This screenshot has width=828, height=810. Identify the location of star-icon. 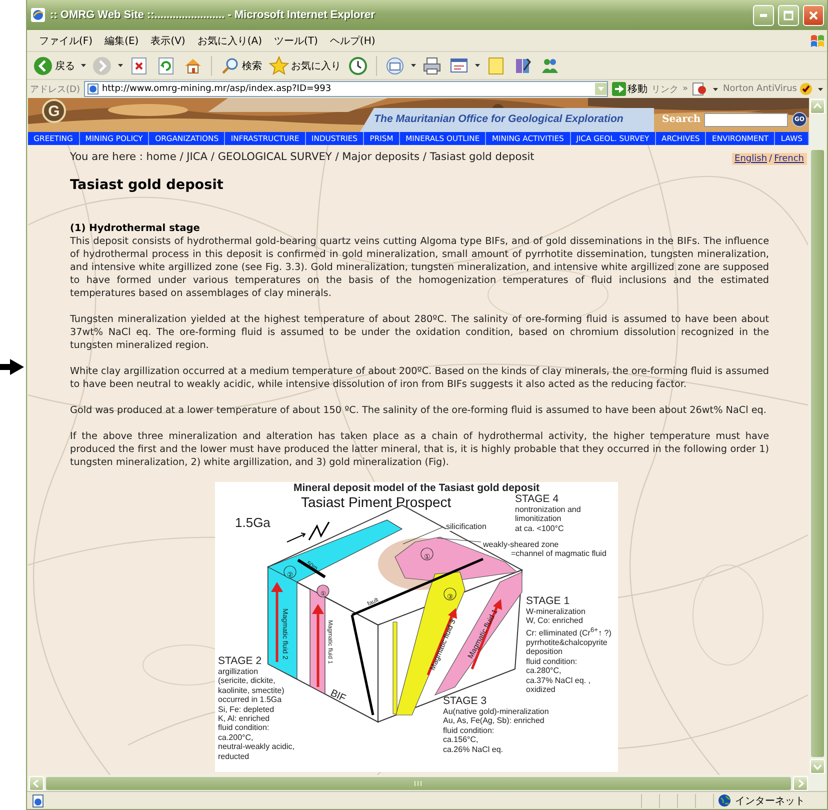
(279, 66).